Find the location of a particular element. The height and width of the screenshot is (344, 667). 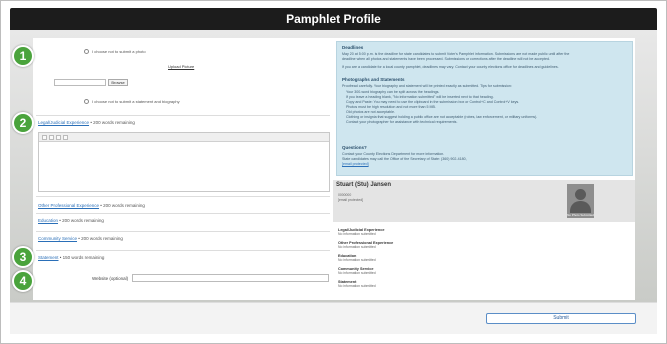

candidate-line-2: [email protected] is located at coordinates (351, 200).